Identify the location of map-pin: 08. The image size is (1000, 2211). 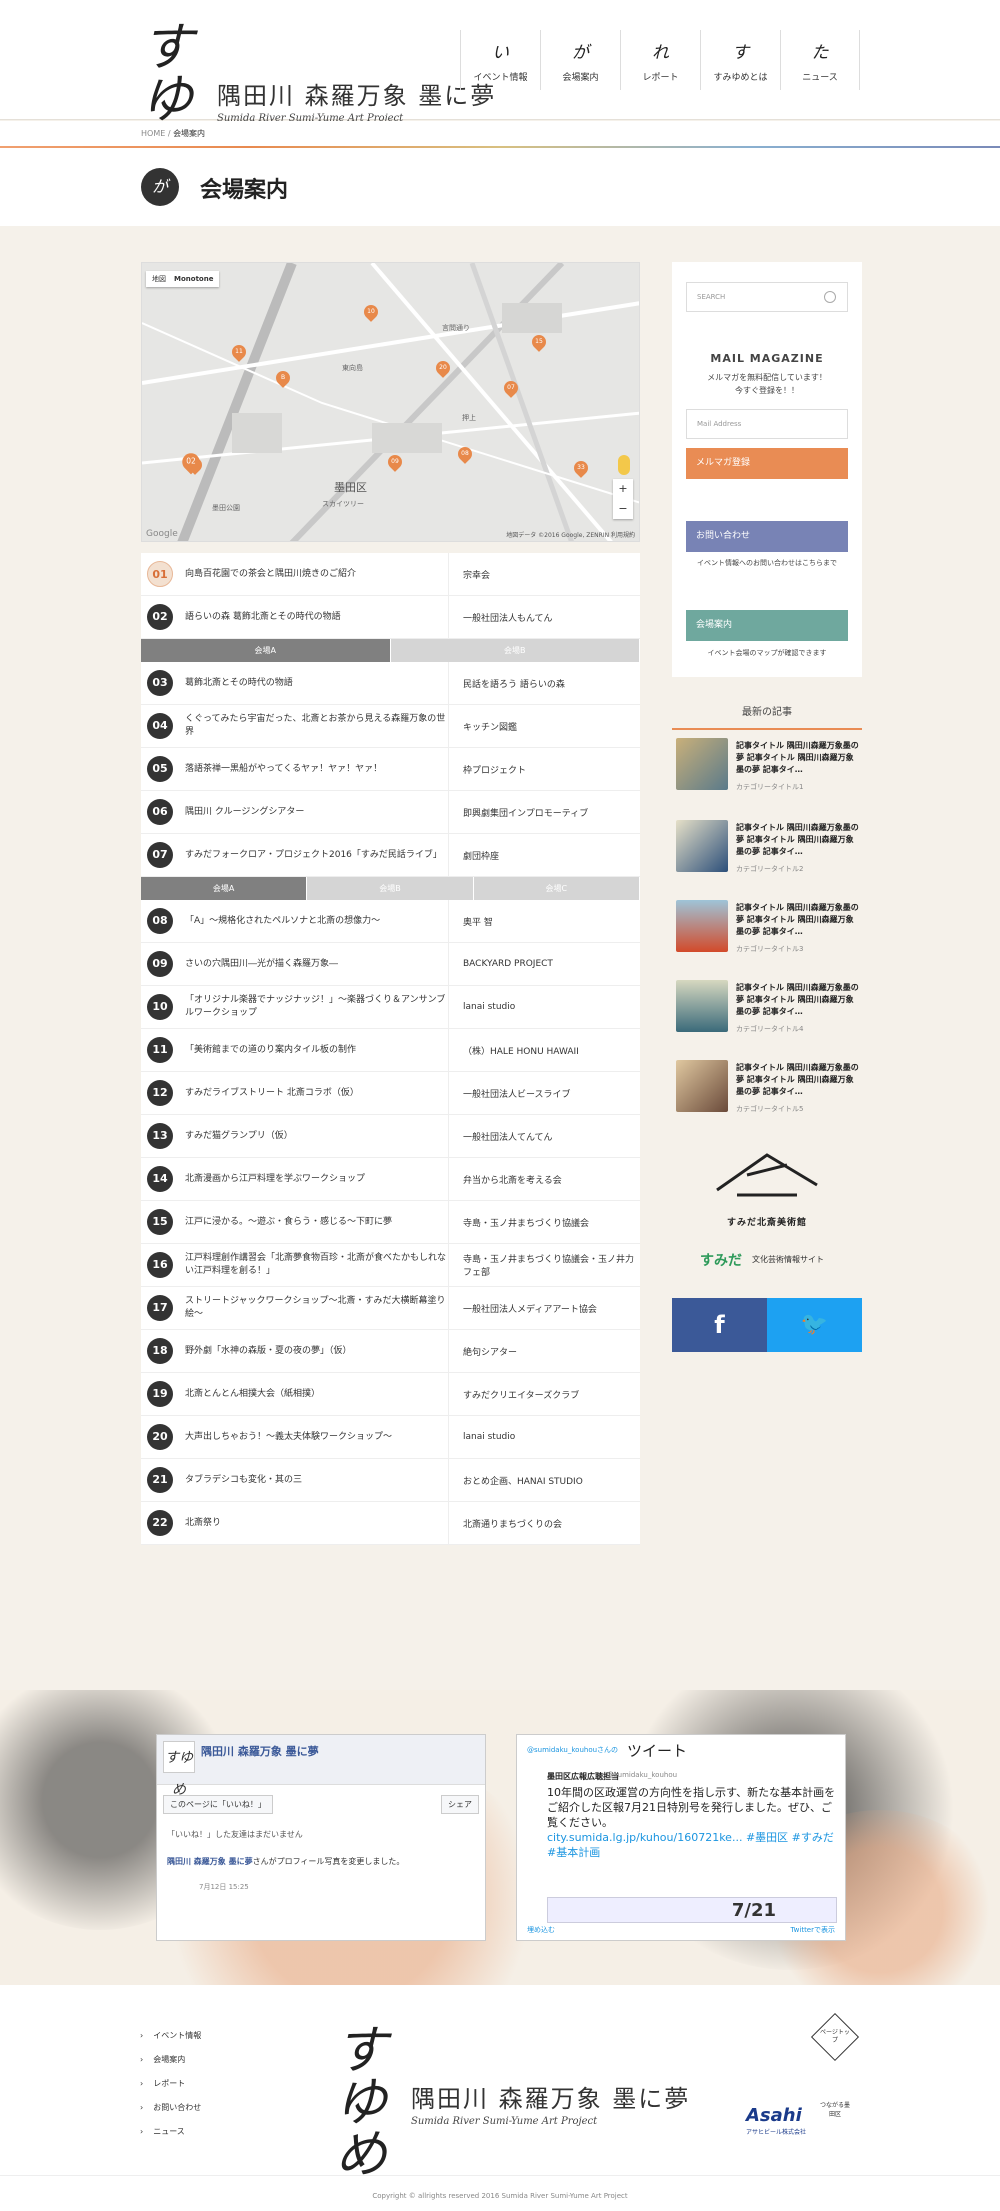
(465, 454).